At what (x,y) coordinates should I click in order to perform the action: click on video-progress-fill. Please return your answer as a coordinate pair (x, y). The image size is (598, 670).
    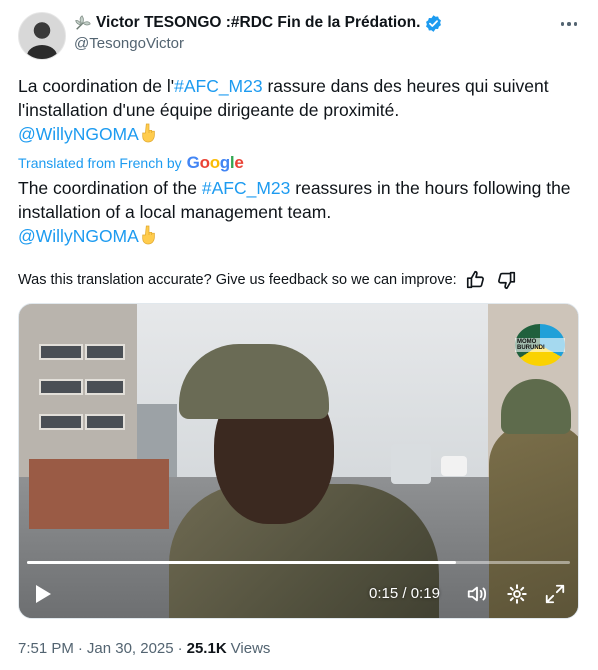
    Looking at the image, I should click on (241, 562).